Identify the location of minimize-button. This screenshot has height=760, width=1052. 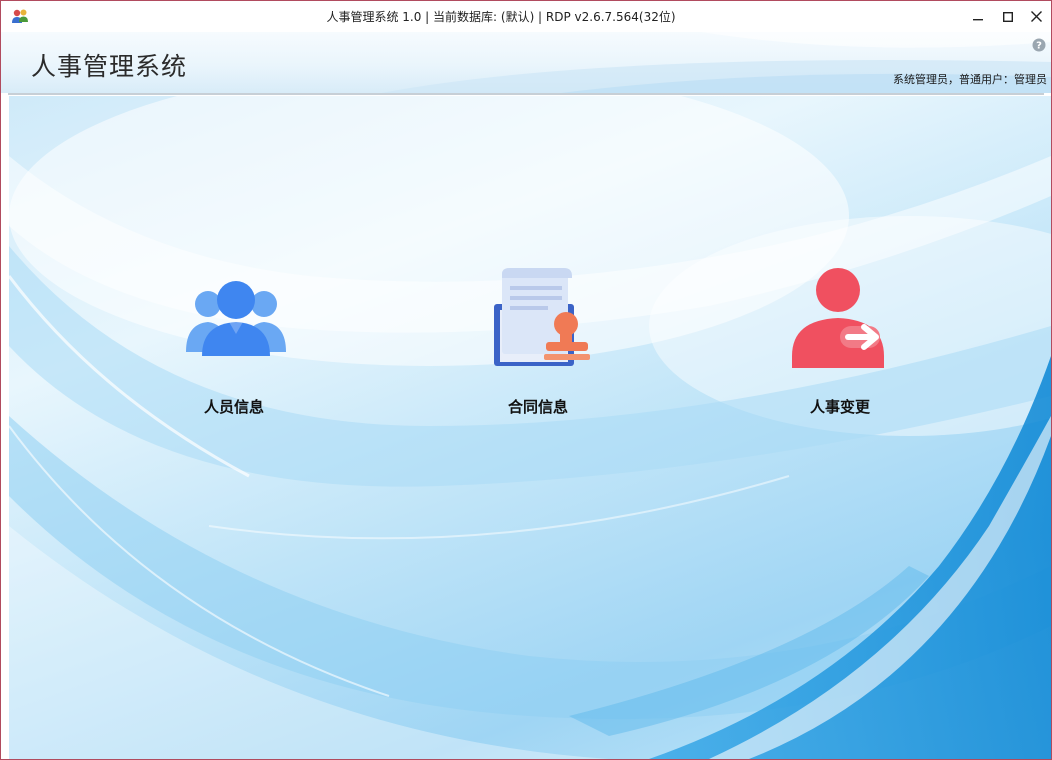
(978, 16).